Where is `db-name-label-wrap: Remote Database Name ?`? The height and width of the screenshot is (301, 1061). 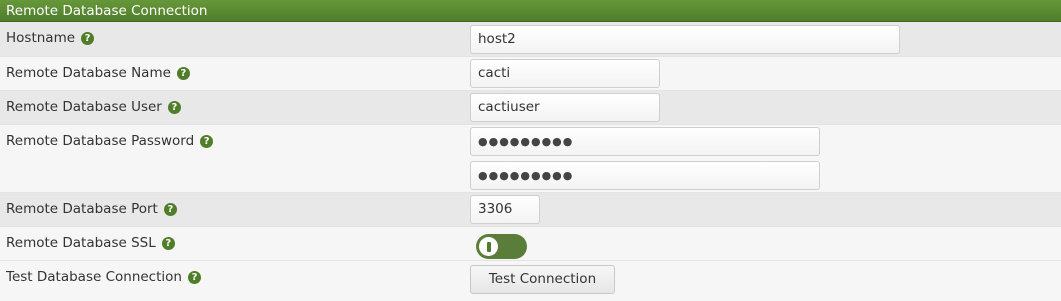 db-name-label-wrap: Remote Database Name ? is located at coordinates (98, 73).